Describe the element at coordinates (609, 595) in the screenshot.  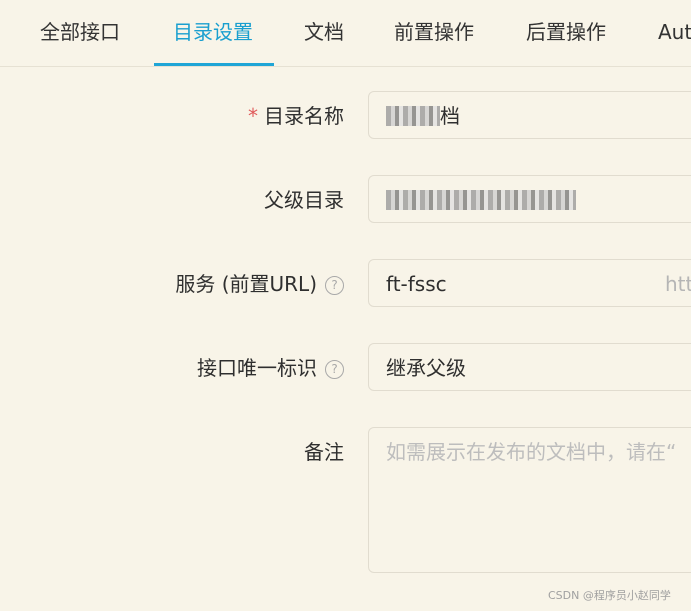
I see `footer-watermark: CSDN @程序员小赵同学` at that location.